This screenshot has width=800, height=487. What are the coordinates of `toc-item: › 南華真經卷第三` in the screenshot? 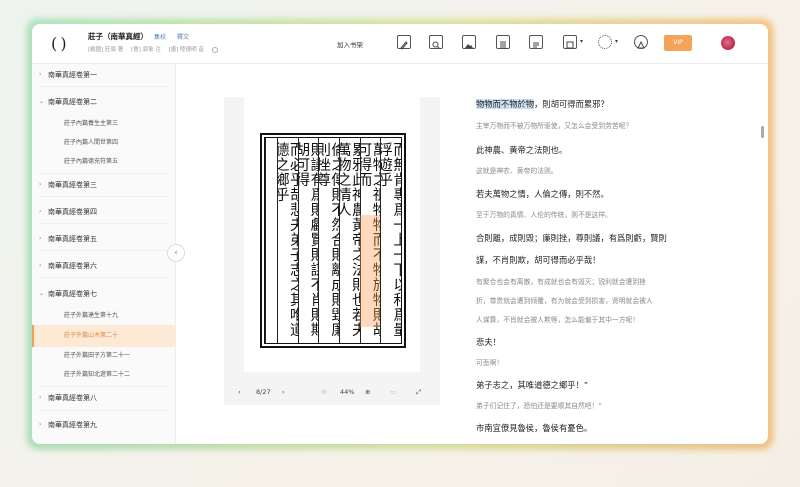 It's located at (103, 185).